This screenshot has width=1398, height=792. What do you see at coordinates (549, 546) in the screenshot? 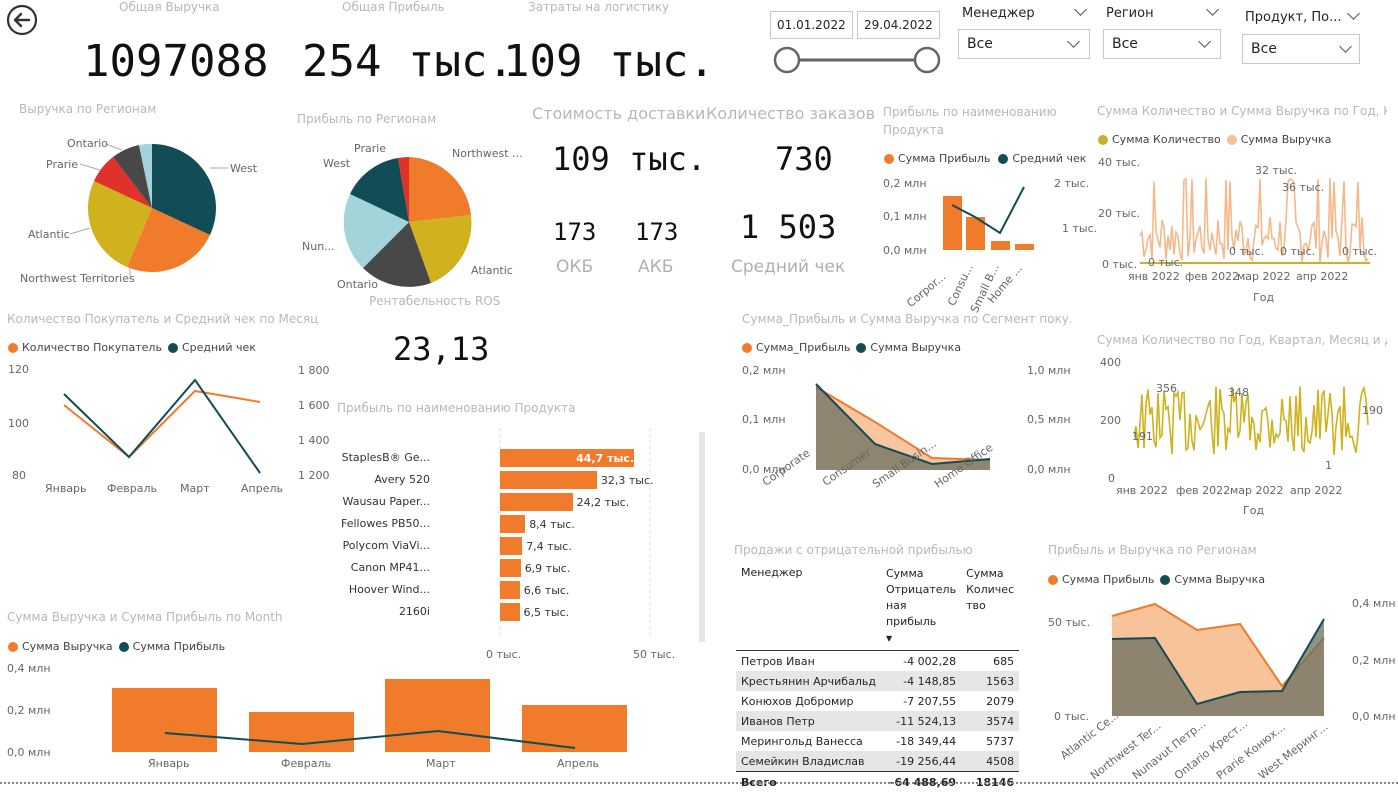
I see `hbar-value: 7,4 тыс.` at bounding box center [549, 546].